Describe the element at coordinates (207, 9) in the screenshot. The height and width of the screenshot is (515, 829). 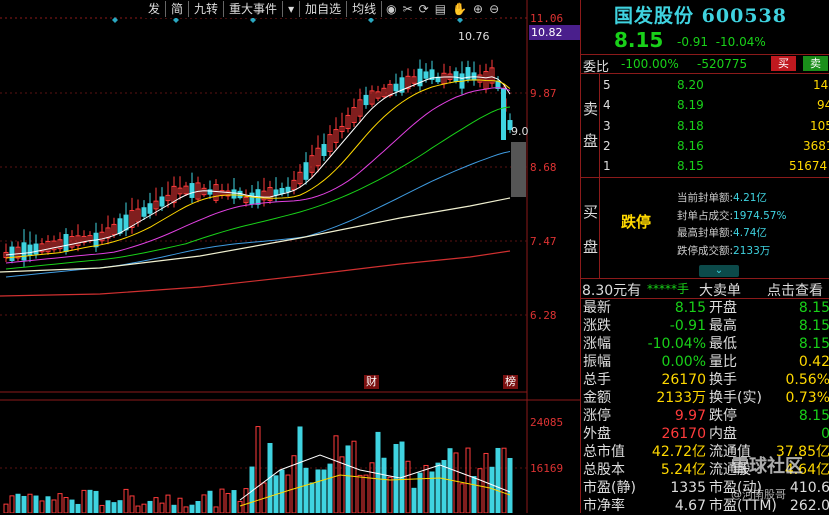
I see `toolbar-item-jiuzhuan: 九转` at that location.